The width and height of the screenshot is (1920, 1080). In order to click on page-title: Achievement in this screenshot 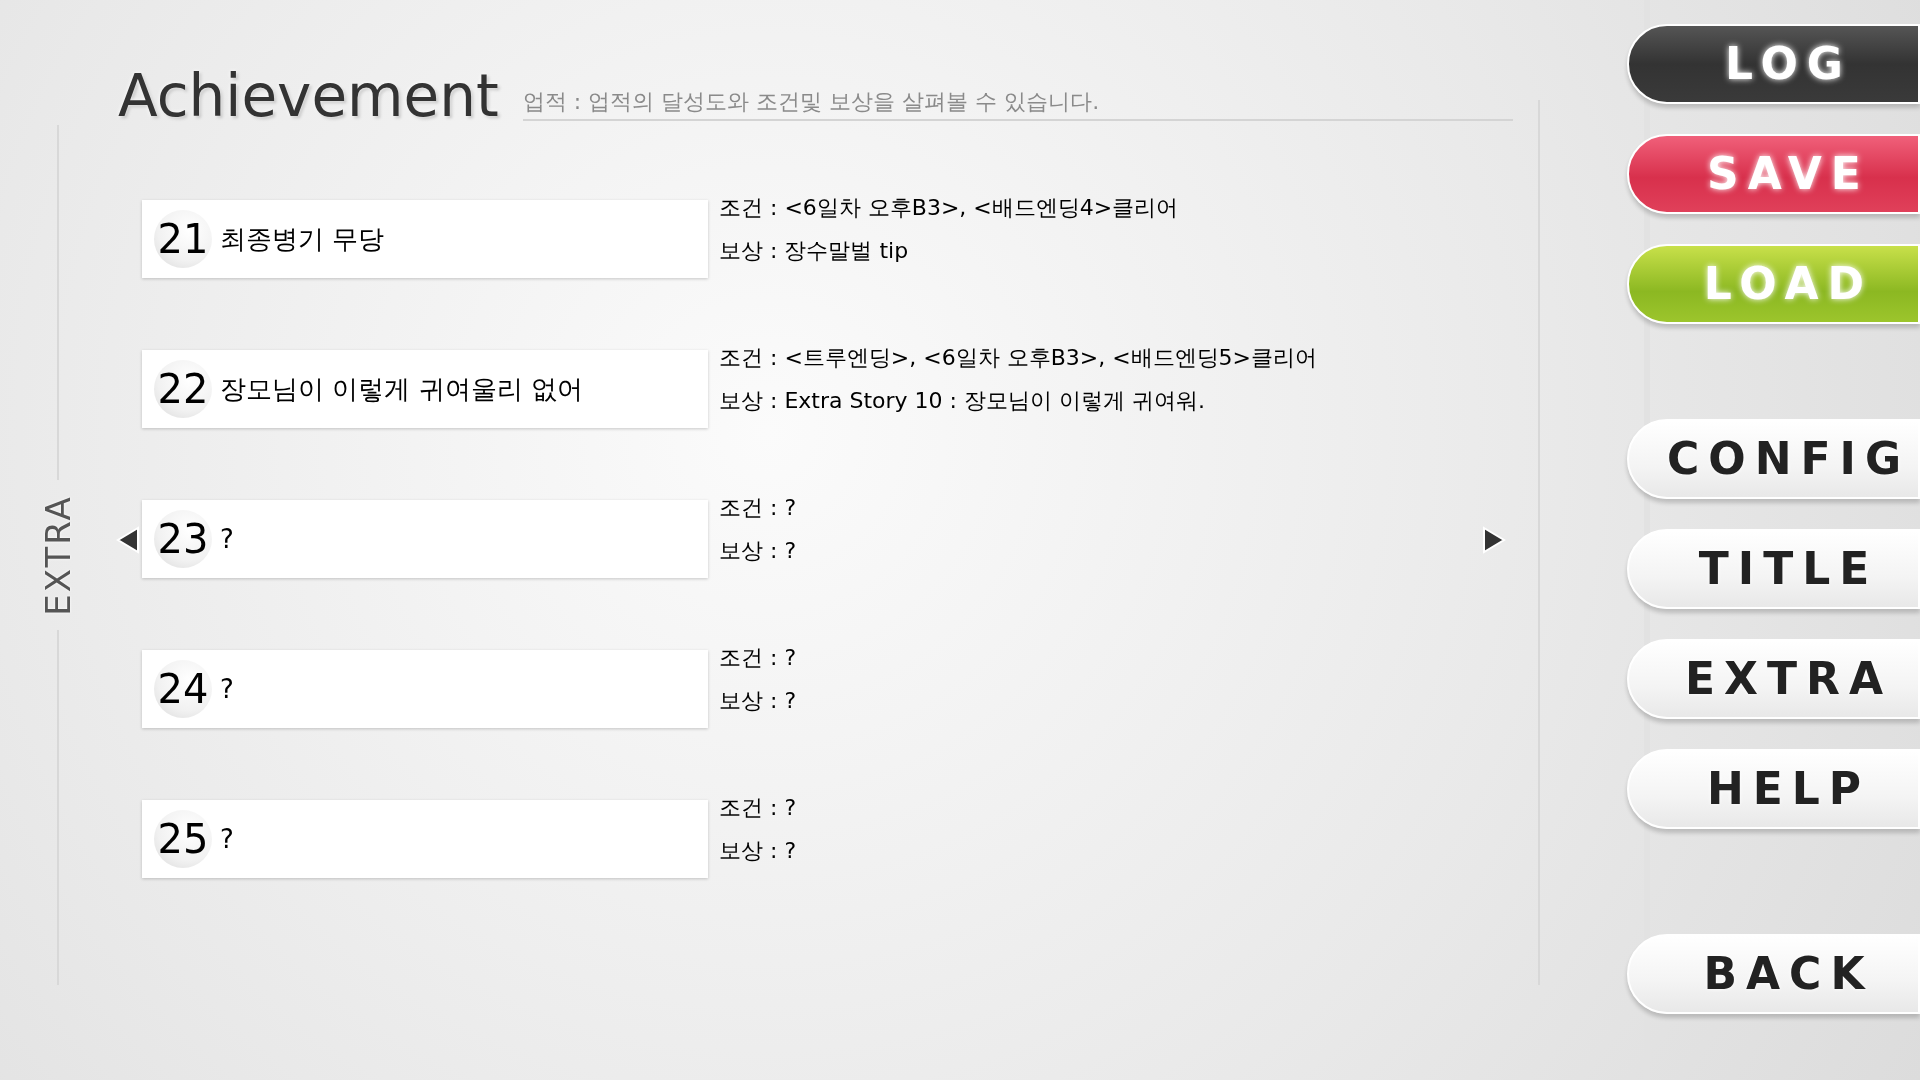, I will do `click(308, 96)`.